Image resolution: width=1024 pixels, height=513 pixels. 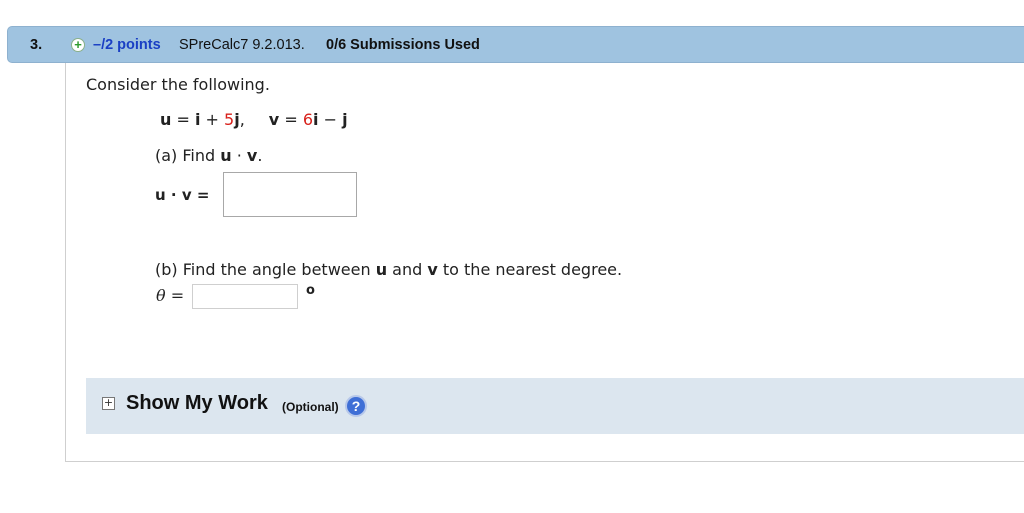 I want to click on problem-intro: Consider the following., so click(x=178, y=84).